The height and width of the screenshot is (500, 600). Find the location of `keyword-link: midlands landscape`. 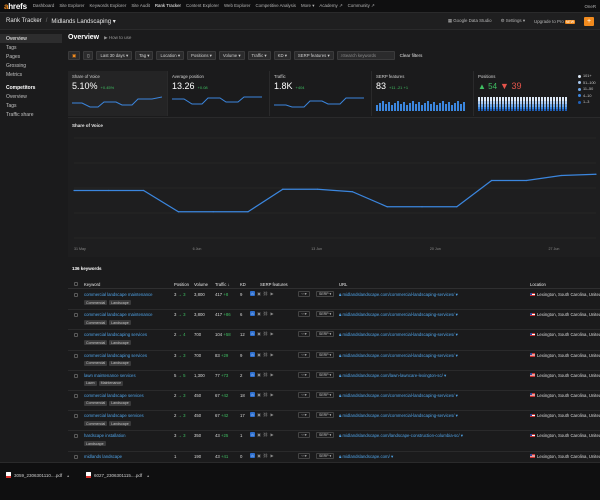

keyword-link: midlands landscape is located at coordinates (103, 456).